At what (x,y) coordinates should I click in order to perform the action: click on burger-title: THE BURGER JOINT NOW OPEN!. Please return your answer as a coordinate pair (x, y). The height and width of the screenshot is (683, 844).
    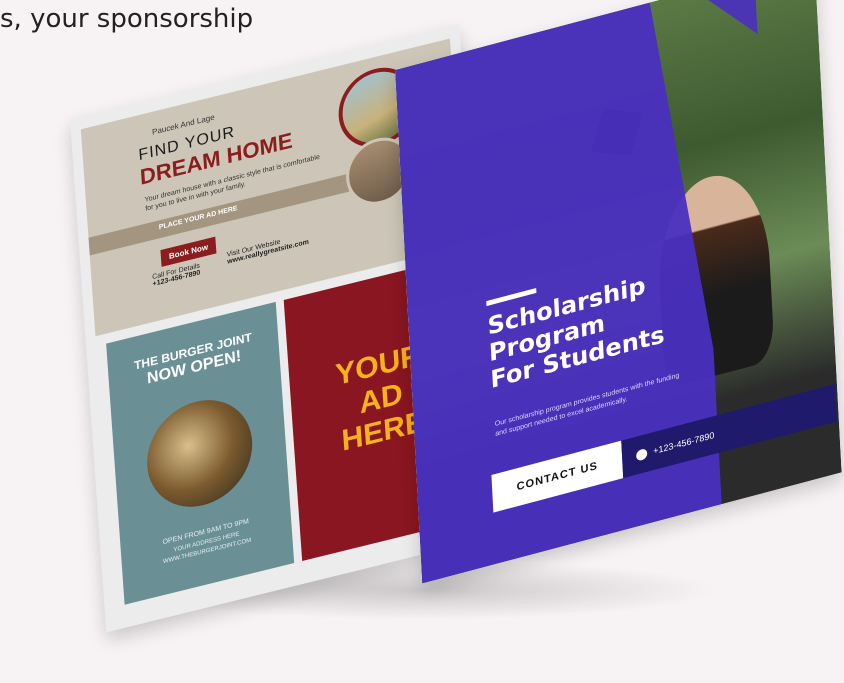
    Looking at the image, I should click on (194, 361).